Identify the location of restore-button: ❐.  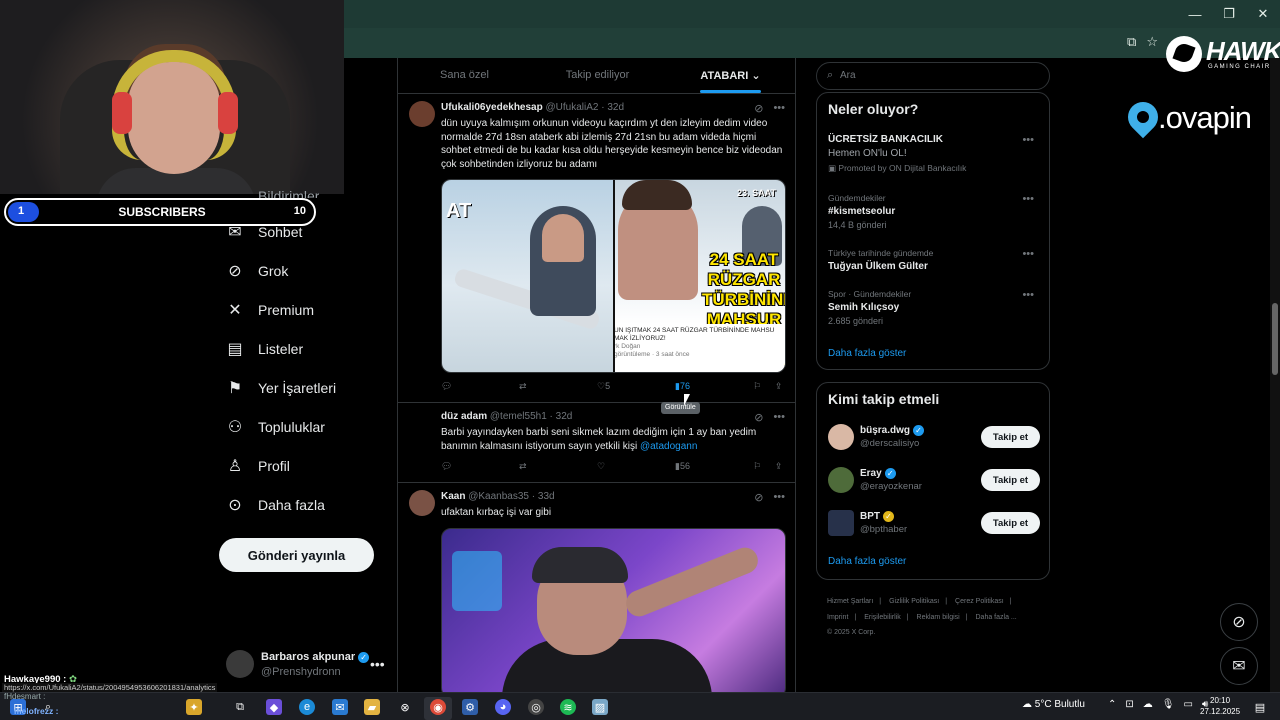
(1229, 14).